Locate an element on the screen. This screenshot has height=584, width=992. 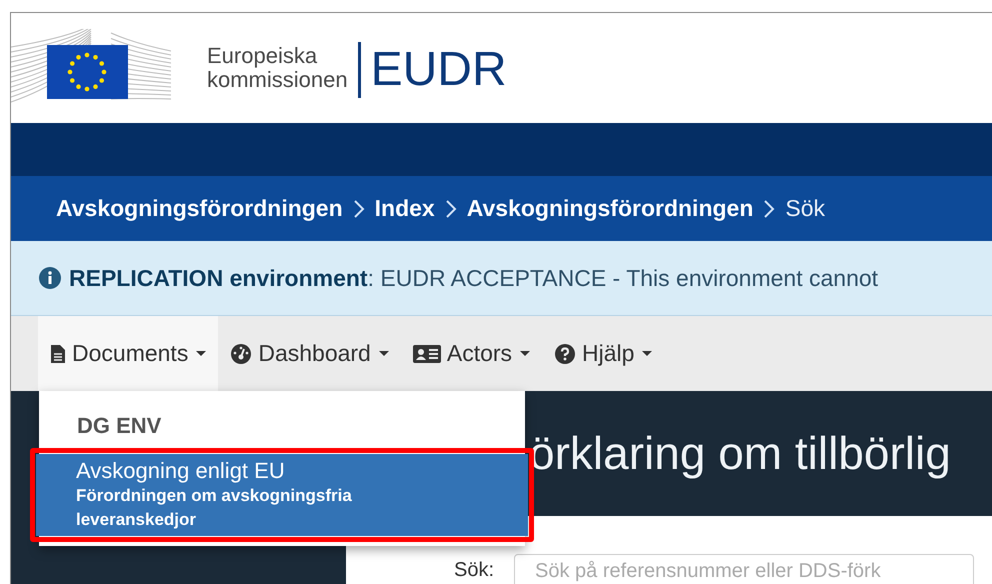
id-card-icon is located at coordinates (426, 354).